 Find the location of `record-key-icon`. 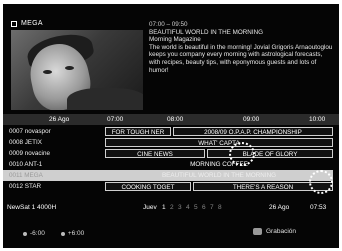

record-key-icon is located at coordinates (257, 231).